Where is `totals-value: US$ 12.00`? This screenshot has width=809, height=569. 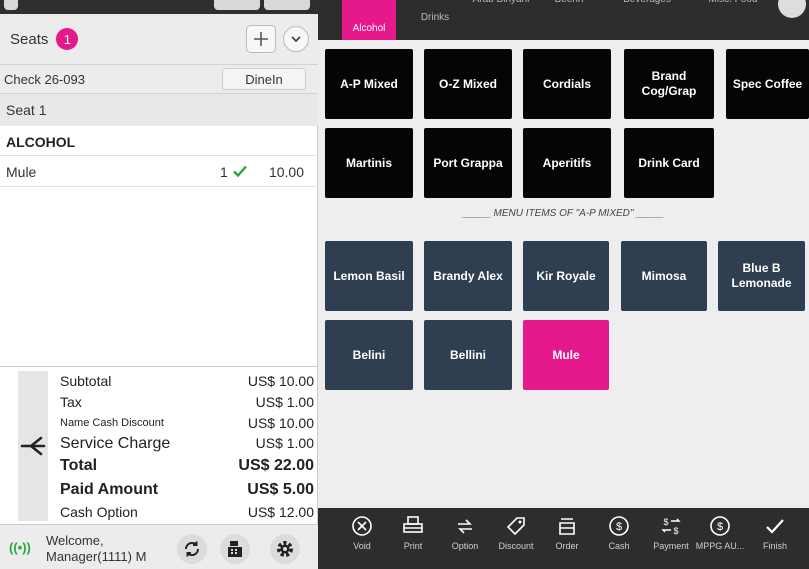
totals-value: US$ 12.00 is located at coordinates (280, 512).